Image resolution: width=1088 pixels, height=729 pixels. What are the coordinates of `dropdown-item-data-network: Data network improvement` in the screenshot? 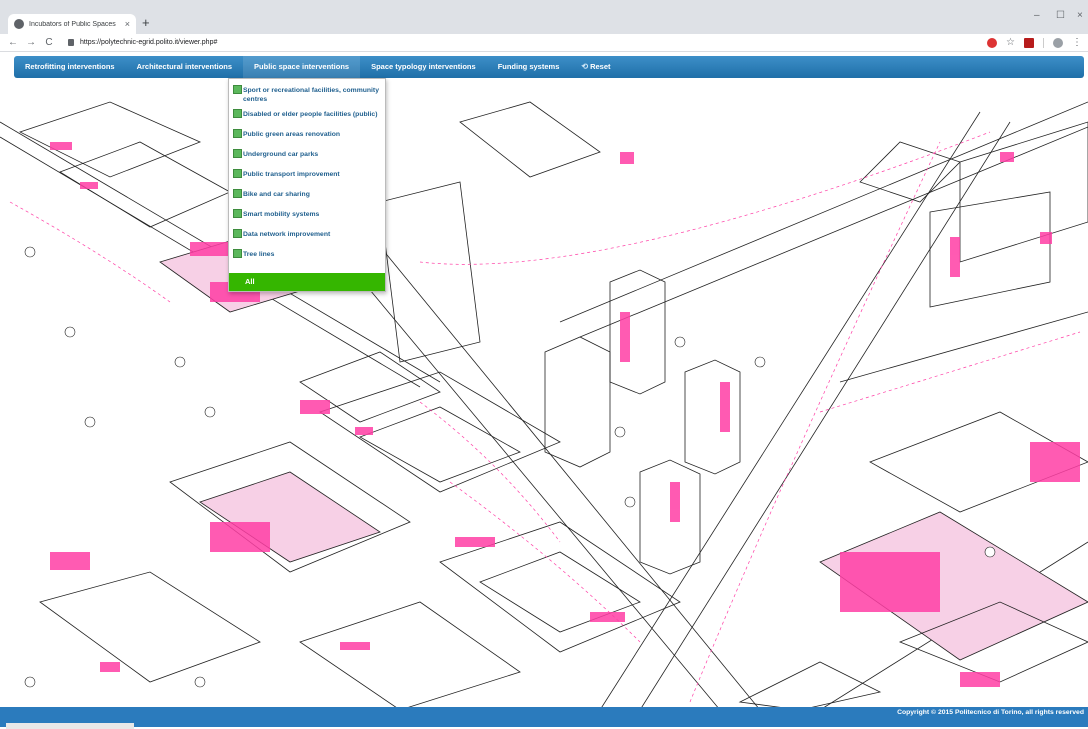 It's located at (307, 237).